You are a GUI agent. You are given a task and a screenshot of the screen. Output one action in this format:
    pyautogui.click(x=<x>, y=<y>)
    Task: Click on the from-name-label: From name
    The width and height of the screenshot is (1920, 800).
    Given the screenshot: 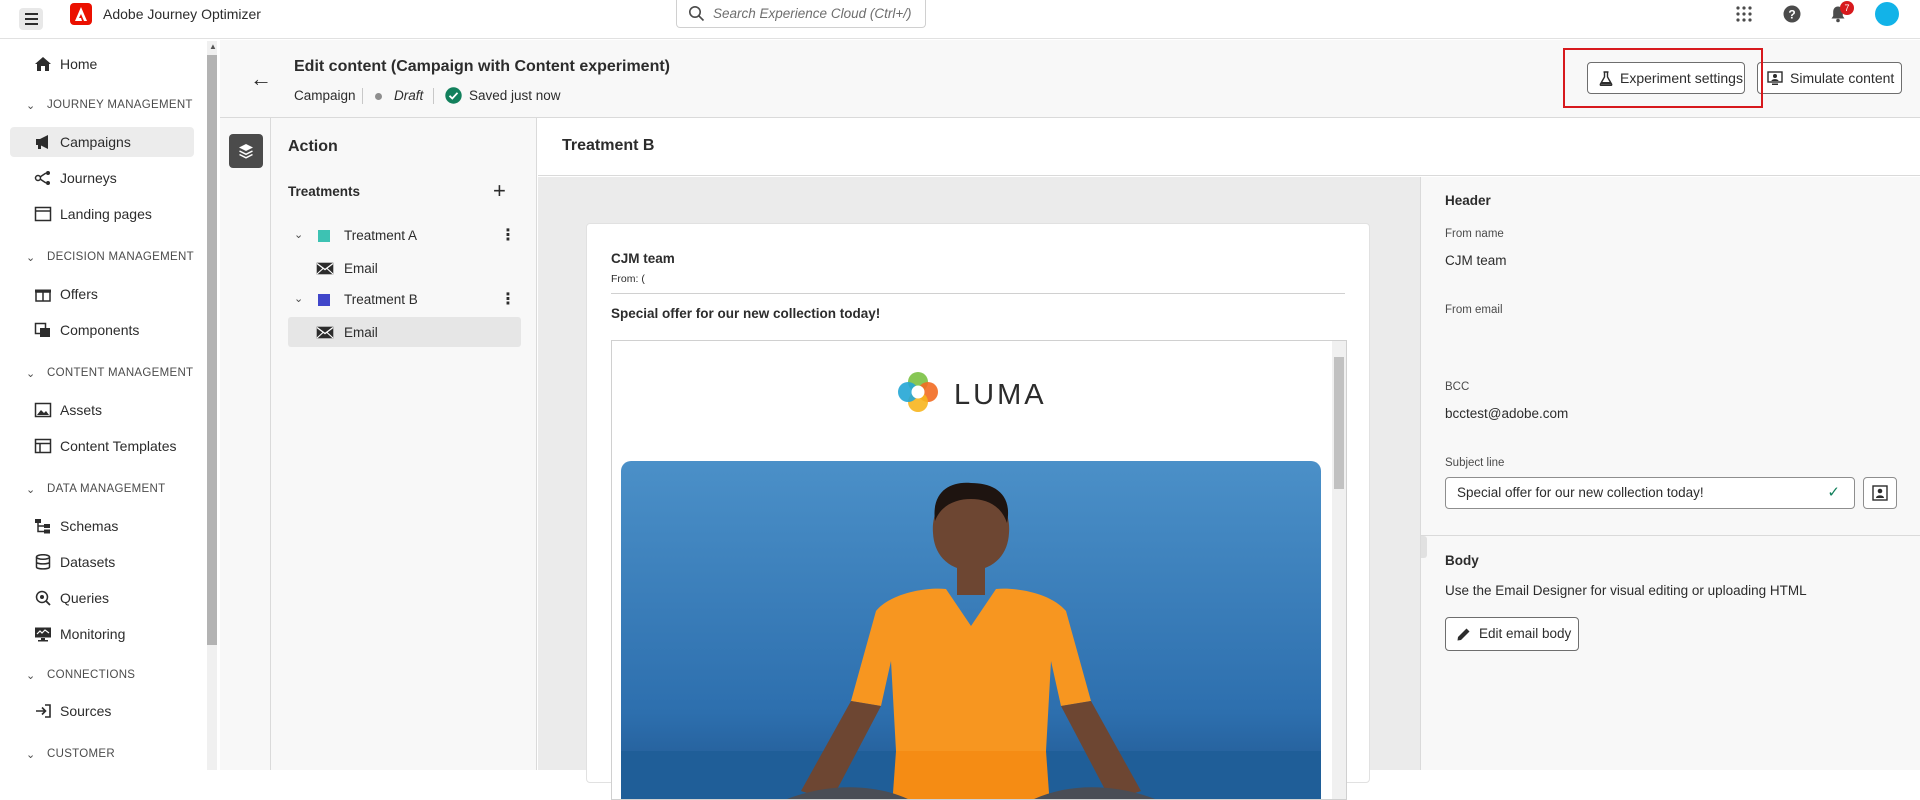 What is the action you would take?
    pyautogui.click(x=1474, y=234)
    